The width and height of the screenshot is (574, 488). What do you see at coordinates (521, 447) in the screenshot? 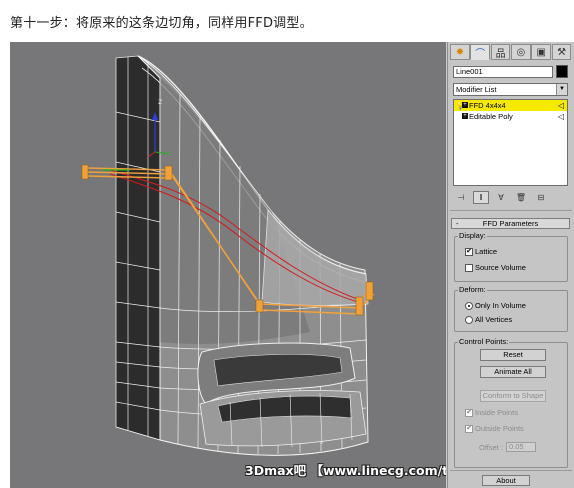
I see `offset-spinner: 0.05` at bounding box center [521, 447].